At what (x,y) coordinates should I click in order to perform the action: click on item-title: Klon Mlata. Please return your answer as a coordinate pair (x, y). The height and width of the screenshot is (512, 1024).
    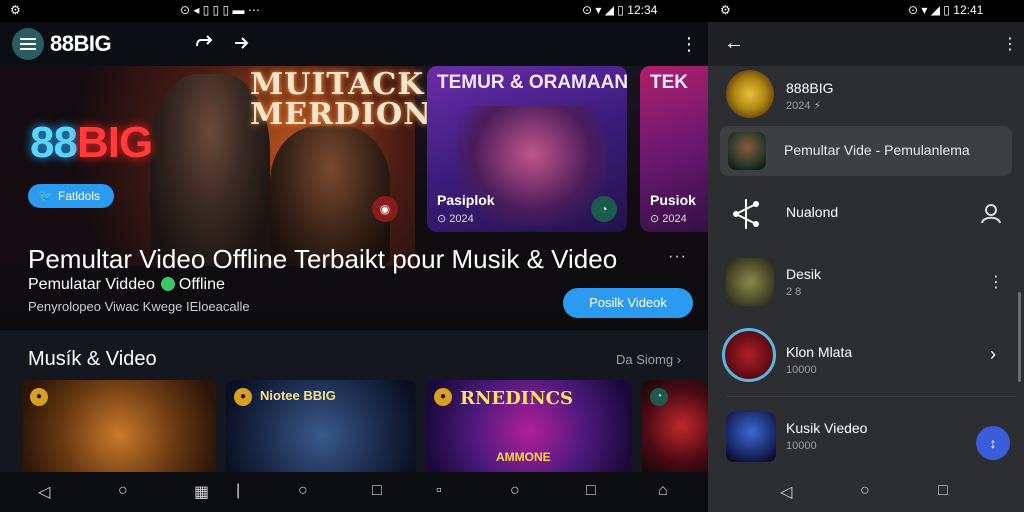
    Looking at the image, I should click on (819, 352).